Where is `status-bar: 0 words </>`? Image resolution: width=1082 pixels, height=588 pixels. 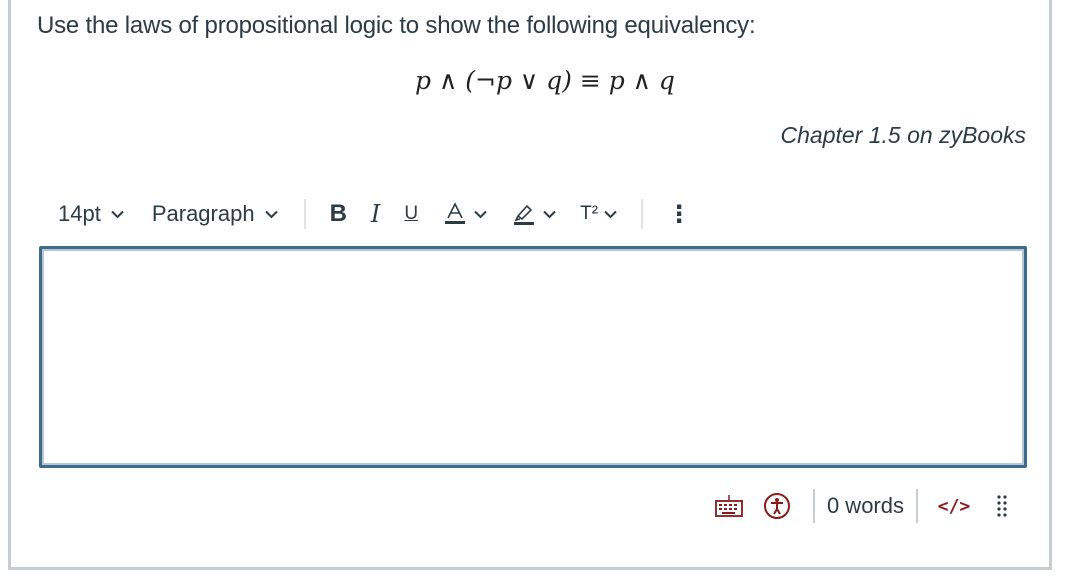 status-bar: 0 words </> is located at coordinates (865, 506).